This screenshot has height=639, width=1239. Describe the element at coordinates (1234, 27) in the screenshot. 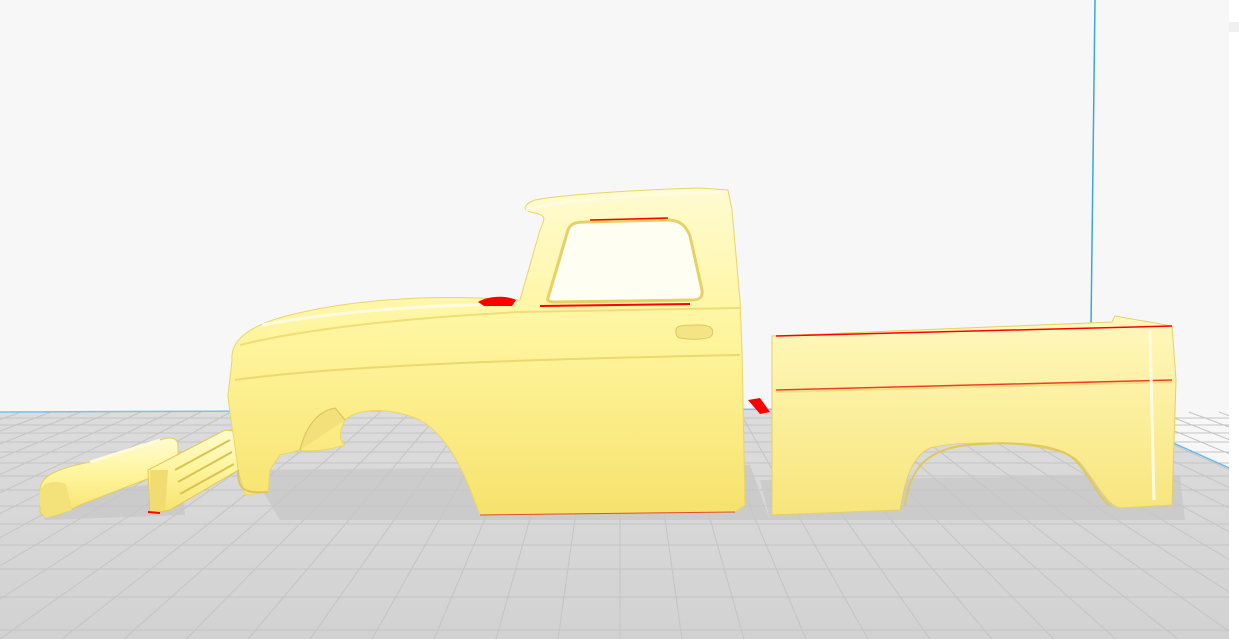

I see `panel-edge-marker` at that location.